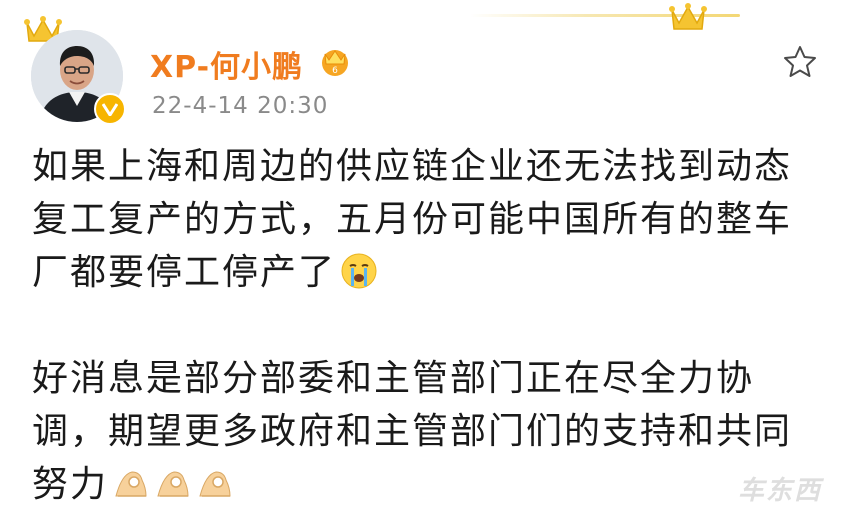 Image resolution: width=850 pixels, height=527 pixels. I want to click on post-line: 复工复产的方式，五月份可能中国所有的整车, so click(412, 219).